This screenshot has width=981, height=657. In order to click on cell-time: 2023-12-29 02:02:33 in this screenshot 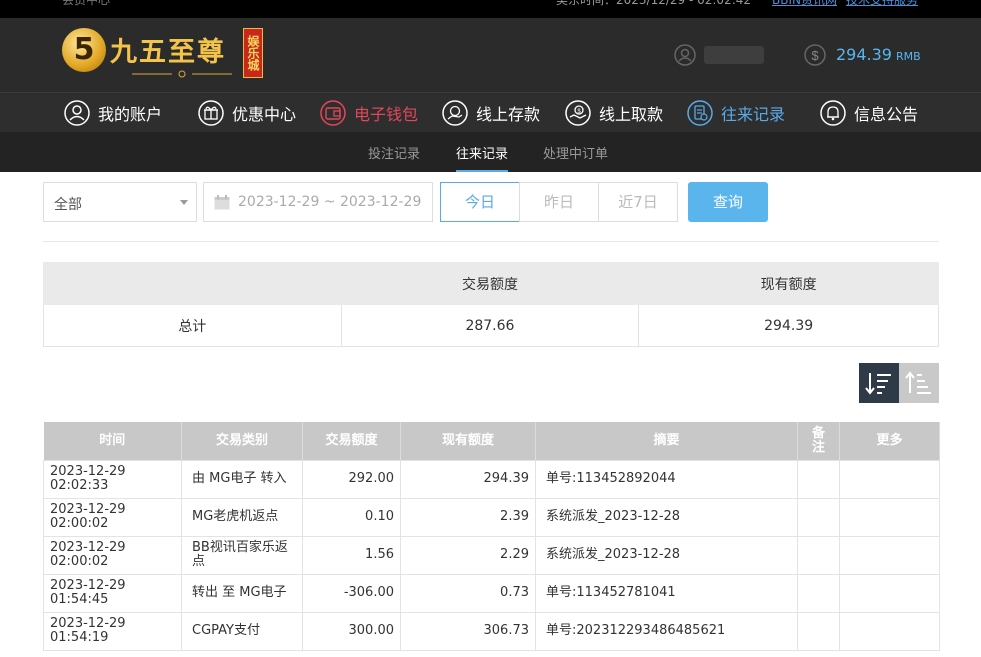, I will do `click(112, 479)`.